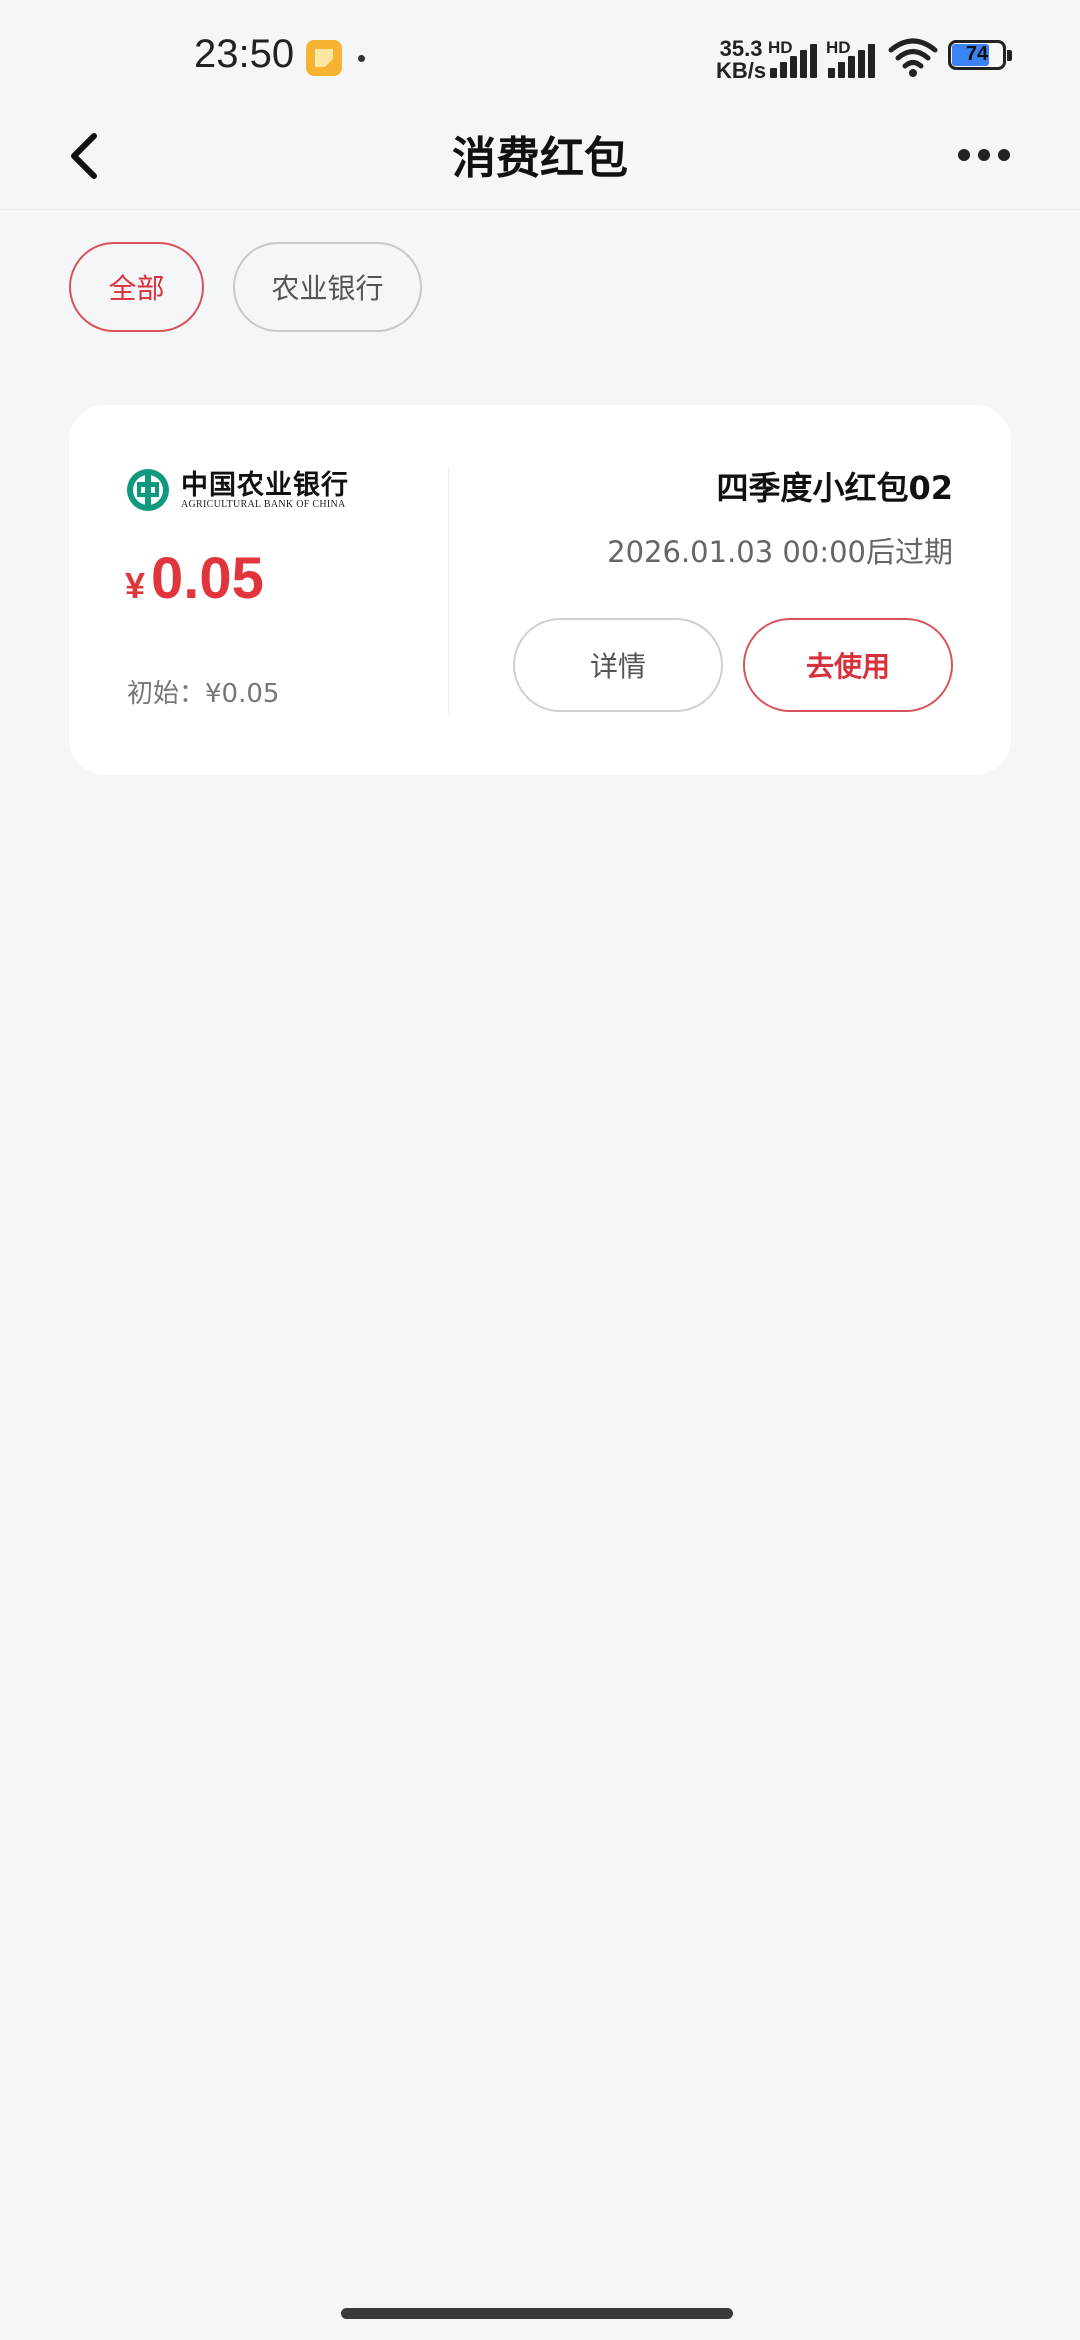  What do you see at coordinates (618, 665) in the screenshot?
I see `detail-button: 详情` at bounding box center [618, 665].